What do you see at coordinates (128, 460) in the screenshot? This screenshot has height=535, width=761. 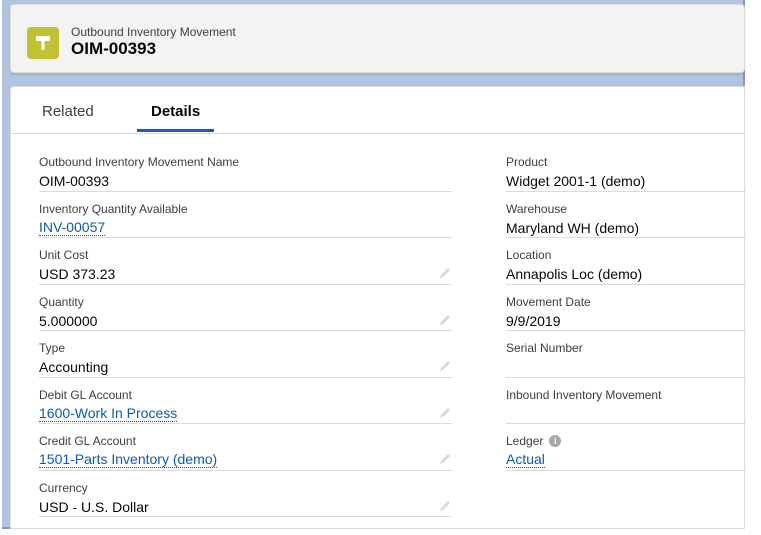 I see `credit-gl-account-link: 1501-Parts Inventory (demo)` at bounding box center [128, 460].